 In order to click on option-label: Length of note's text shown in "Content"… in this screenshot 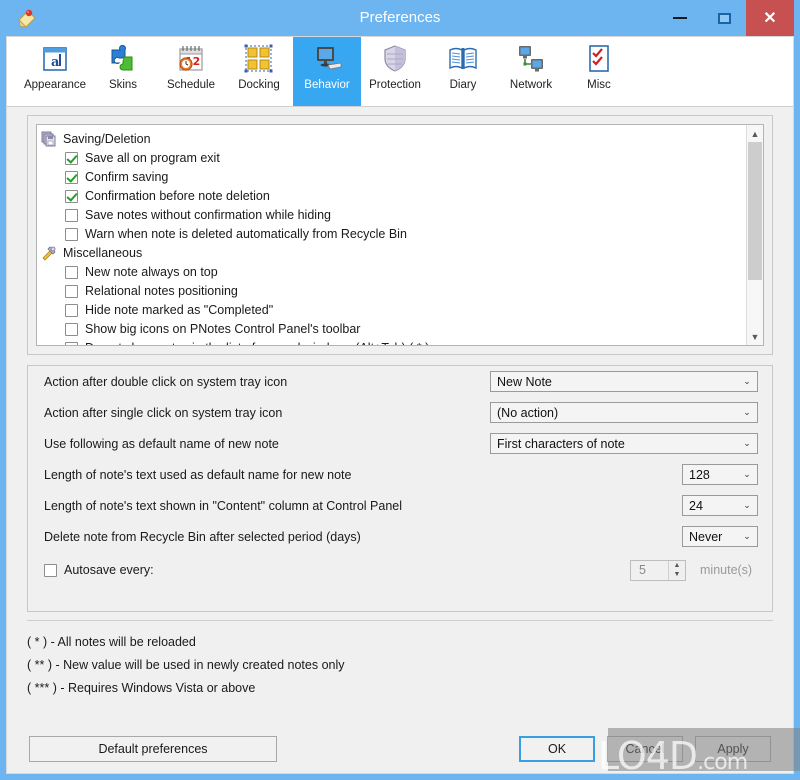, I will do `click(223, 505)`.